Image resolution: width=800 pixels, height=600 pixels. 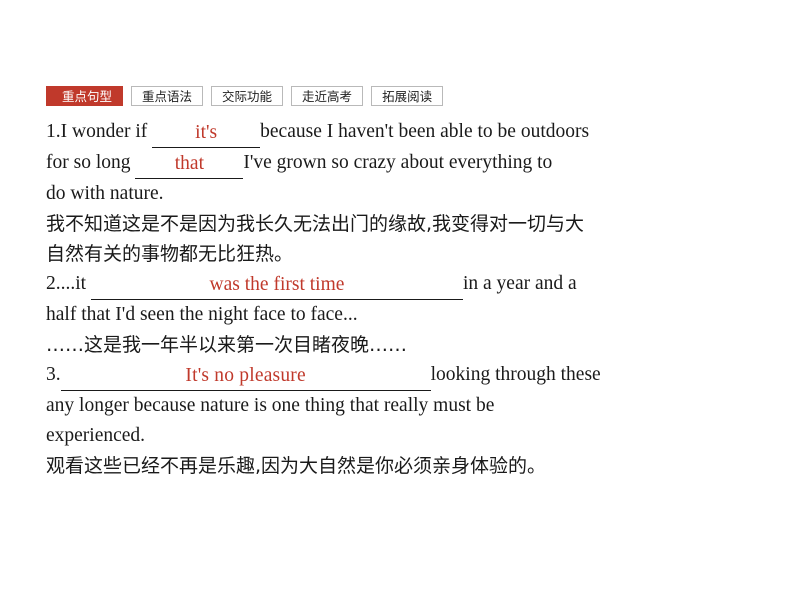 I want to click on tab-communication: 交际功能, so click(x=247, y=96).